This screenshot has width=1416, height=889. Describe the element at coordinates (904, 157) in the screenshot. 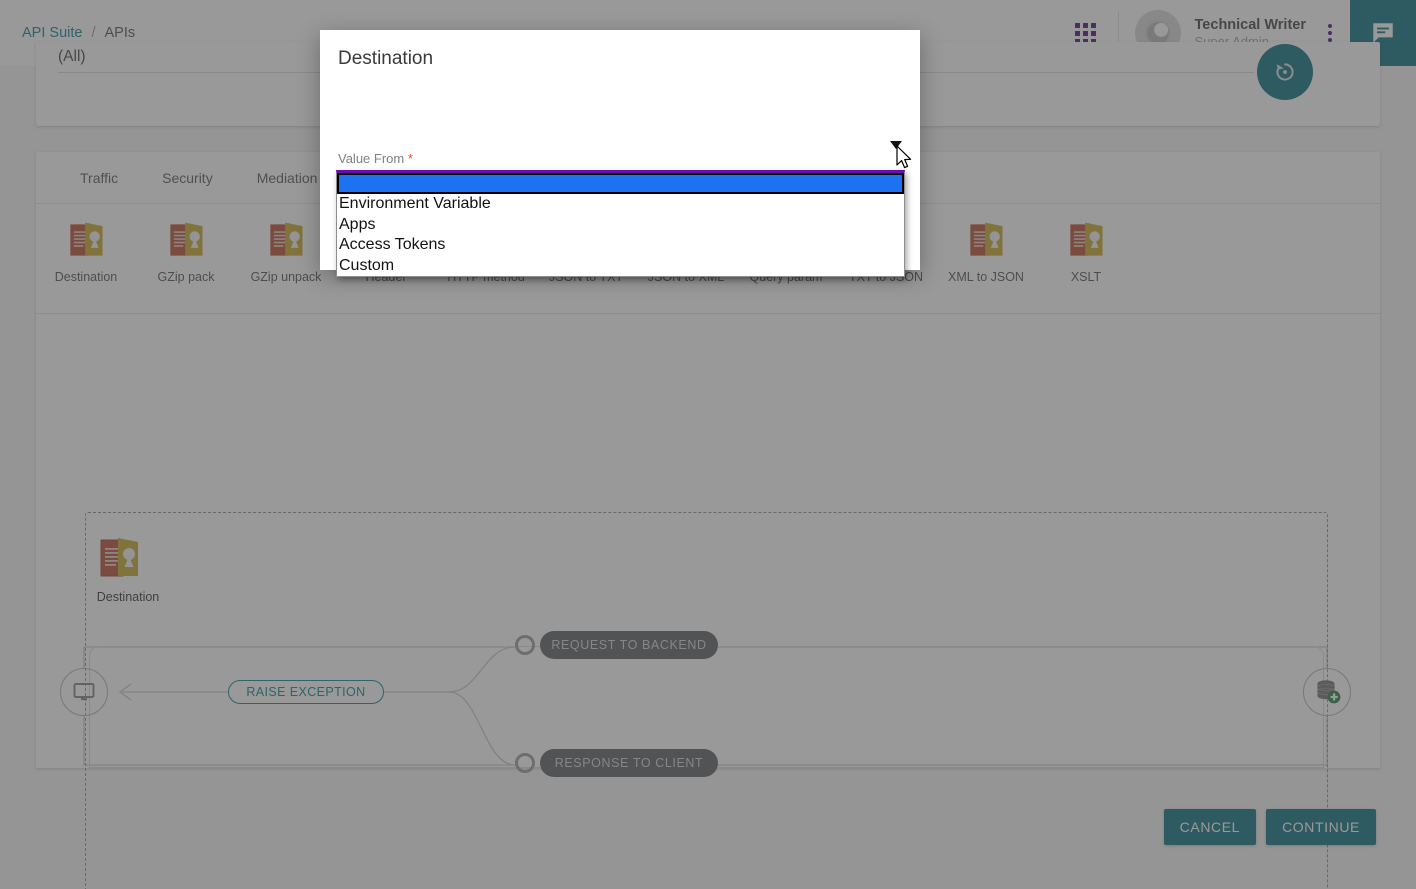

I see `mouse-pointer-icon` at that location.